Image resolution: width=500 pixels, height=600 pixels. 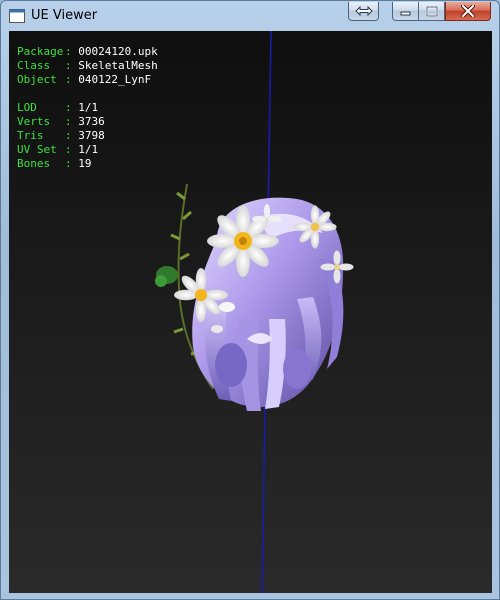 I want to click on close-button, so click(x=468, y=11).